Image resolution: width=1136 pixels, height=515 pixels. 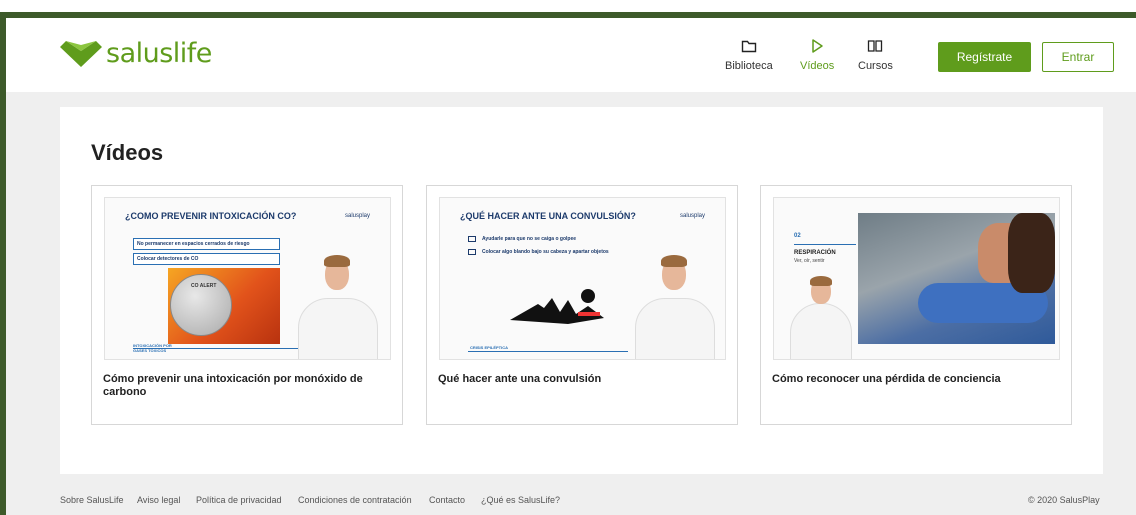 I want to click on slide-bullet: Ayudarle para que no se caiga o golpee, so click(x=529, y=239).